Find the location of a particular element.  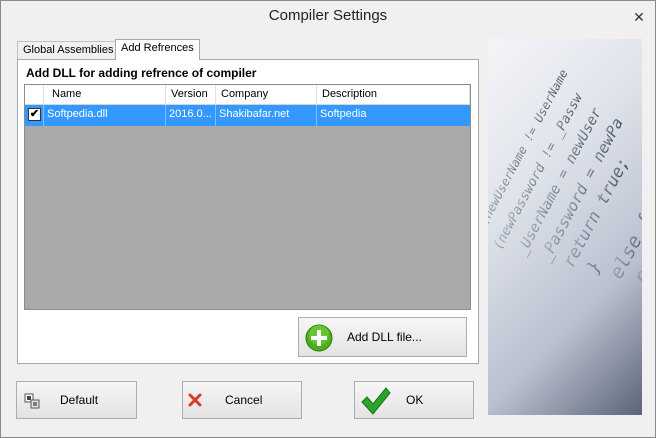

column-header-company: Company is located at coordinates (266, 95).